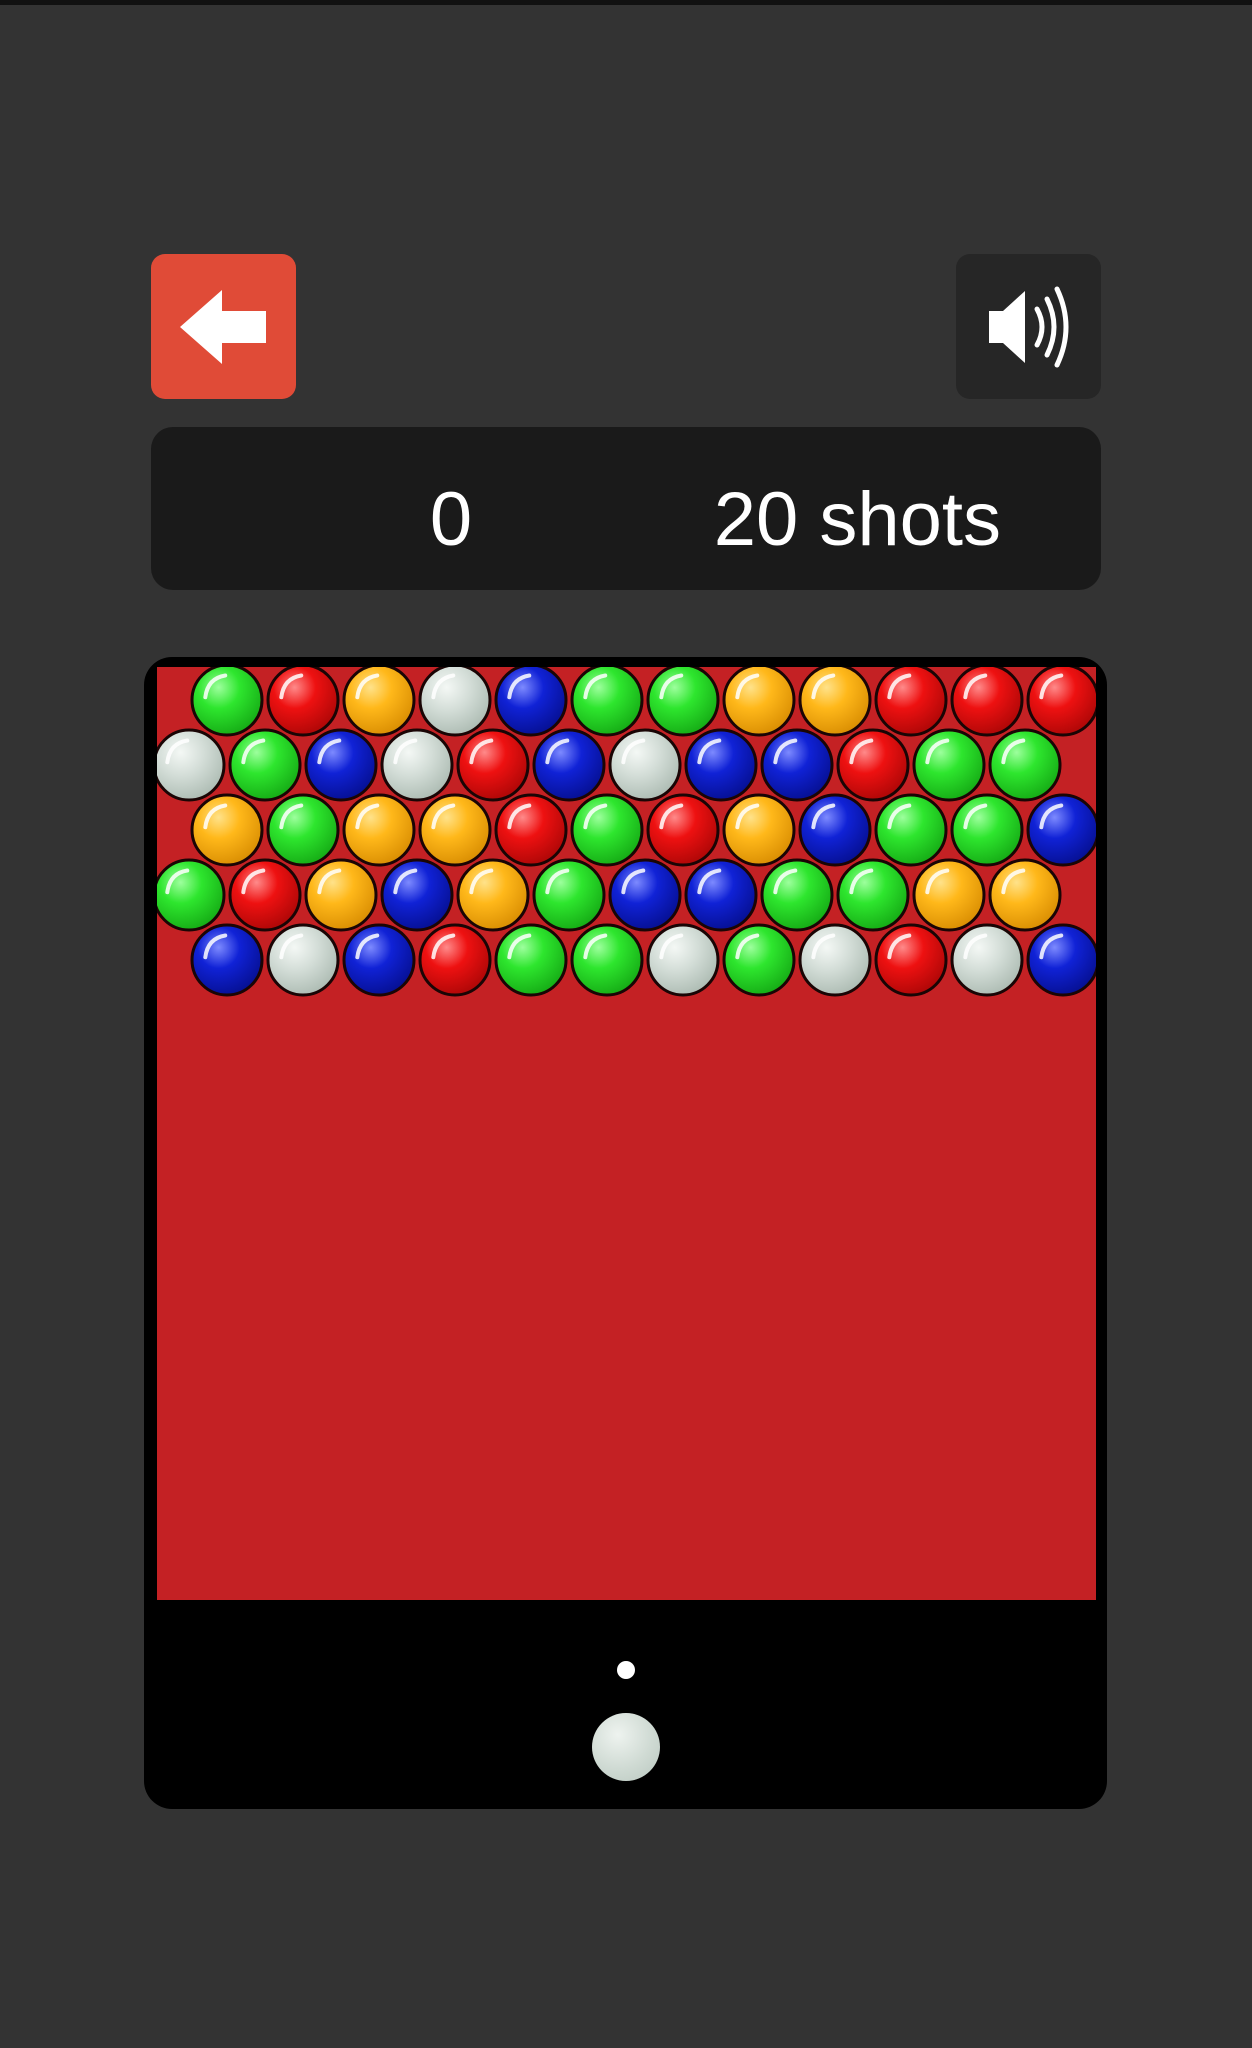 This screenshot has width=1252, height=2048. I want to click on speaker-volume-icon, so click(1028, 326).